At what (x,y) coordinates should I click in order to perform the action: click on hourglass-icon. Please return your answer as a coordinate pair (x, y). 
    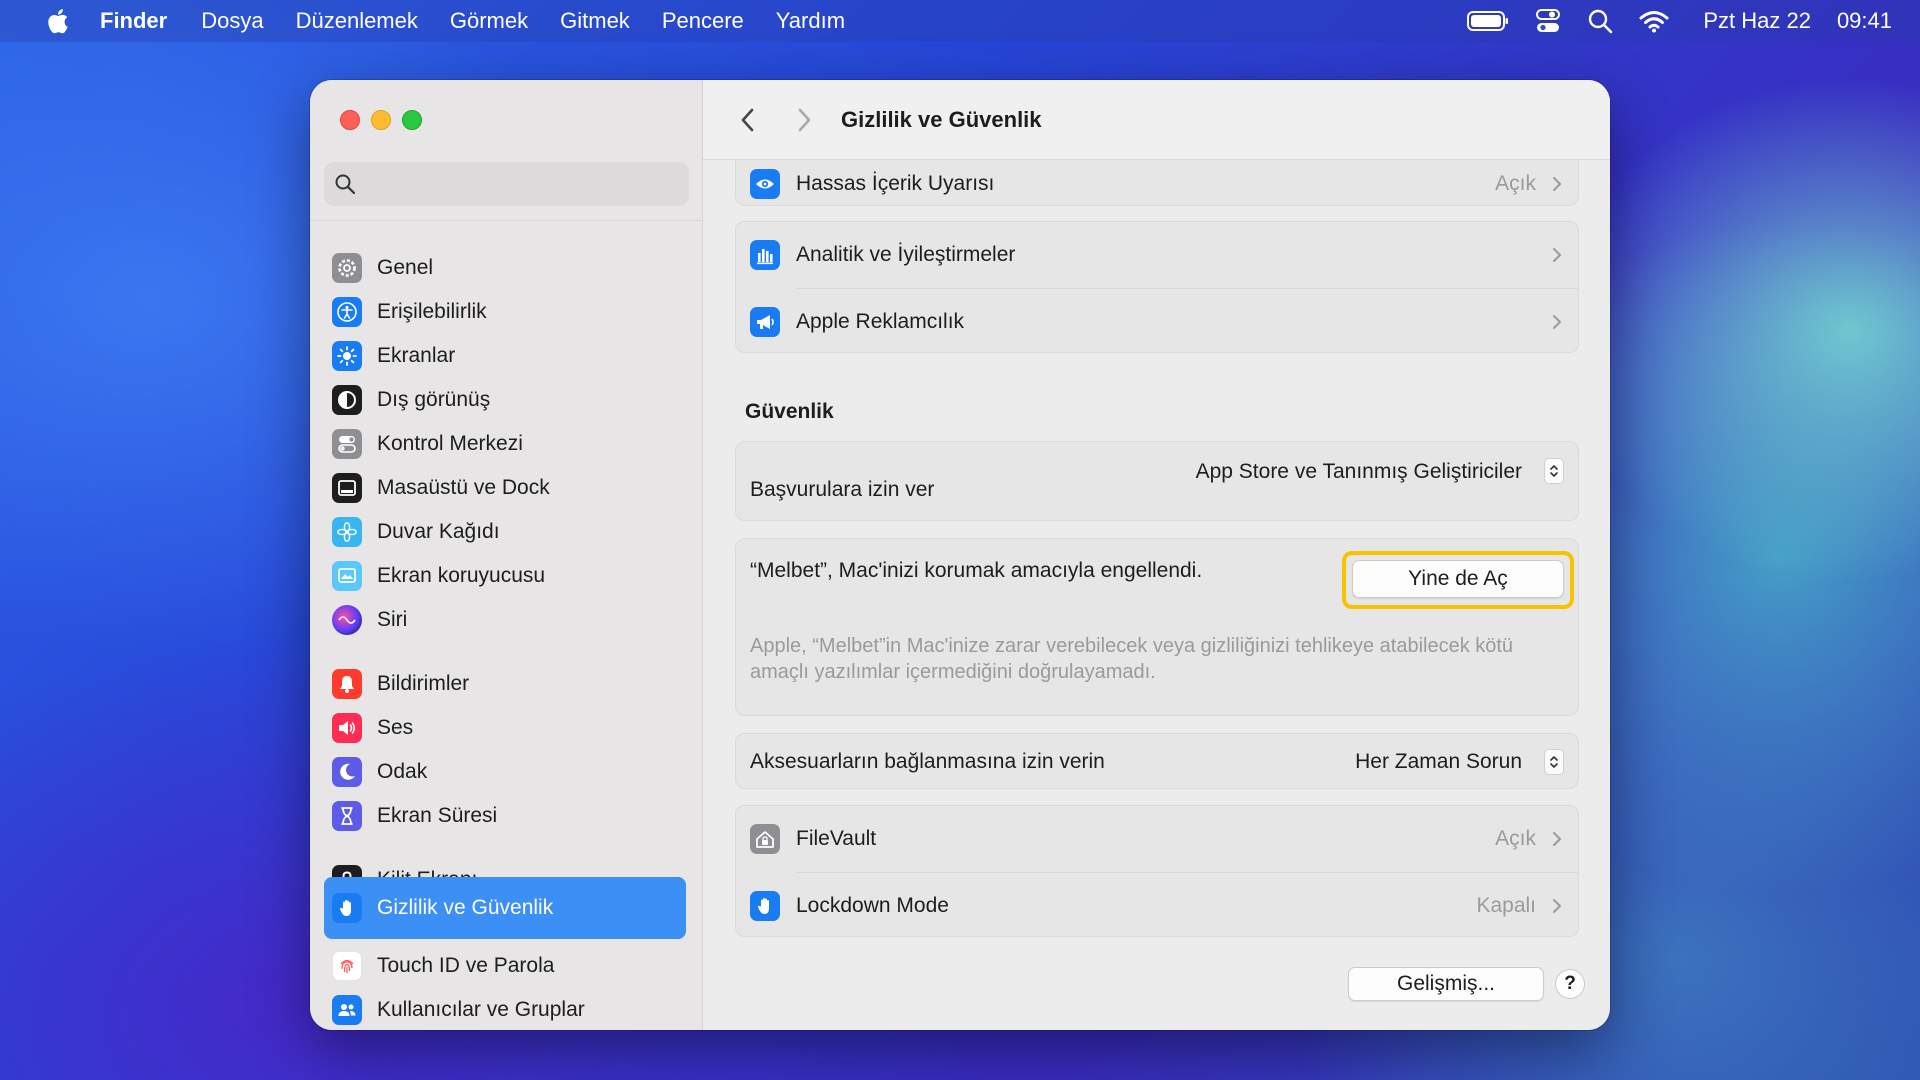
    Looking at the image, I should click on (347, 816).